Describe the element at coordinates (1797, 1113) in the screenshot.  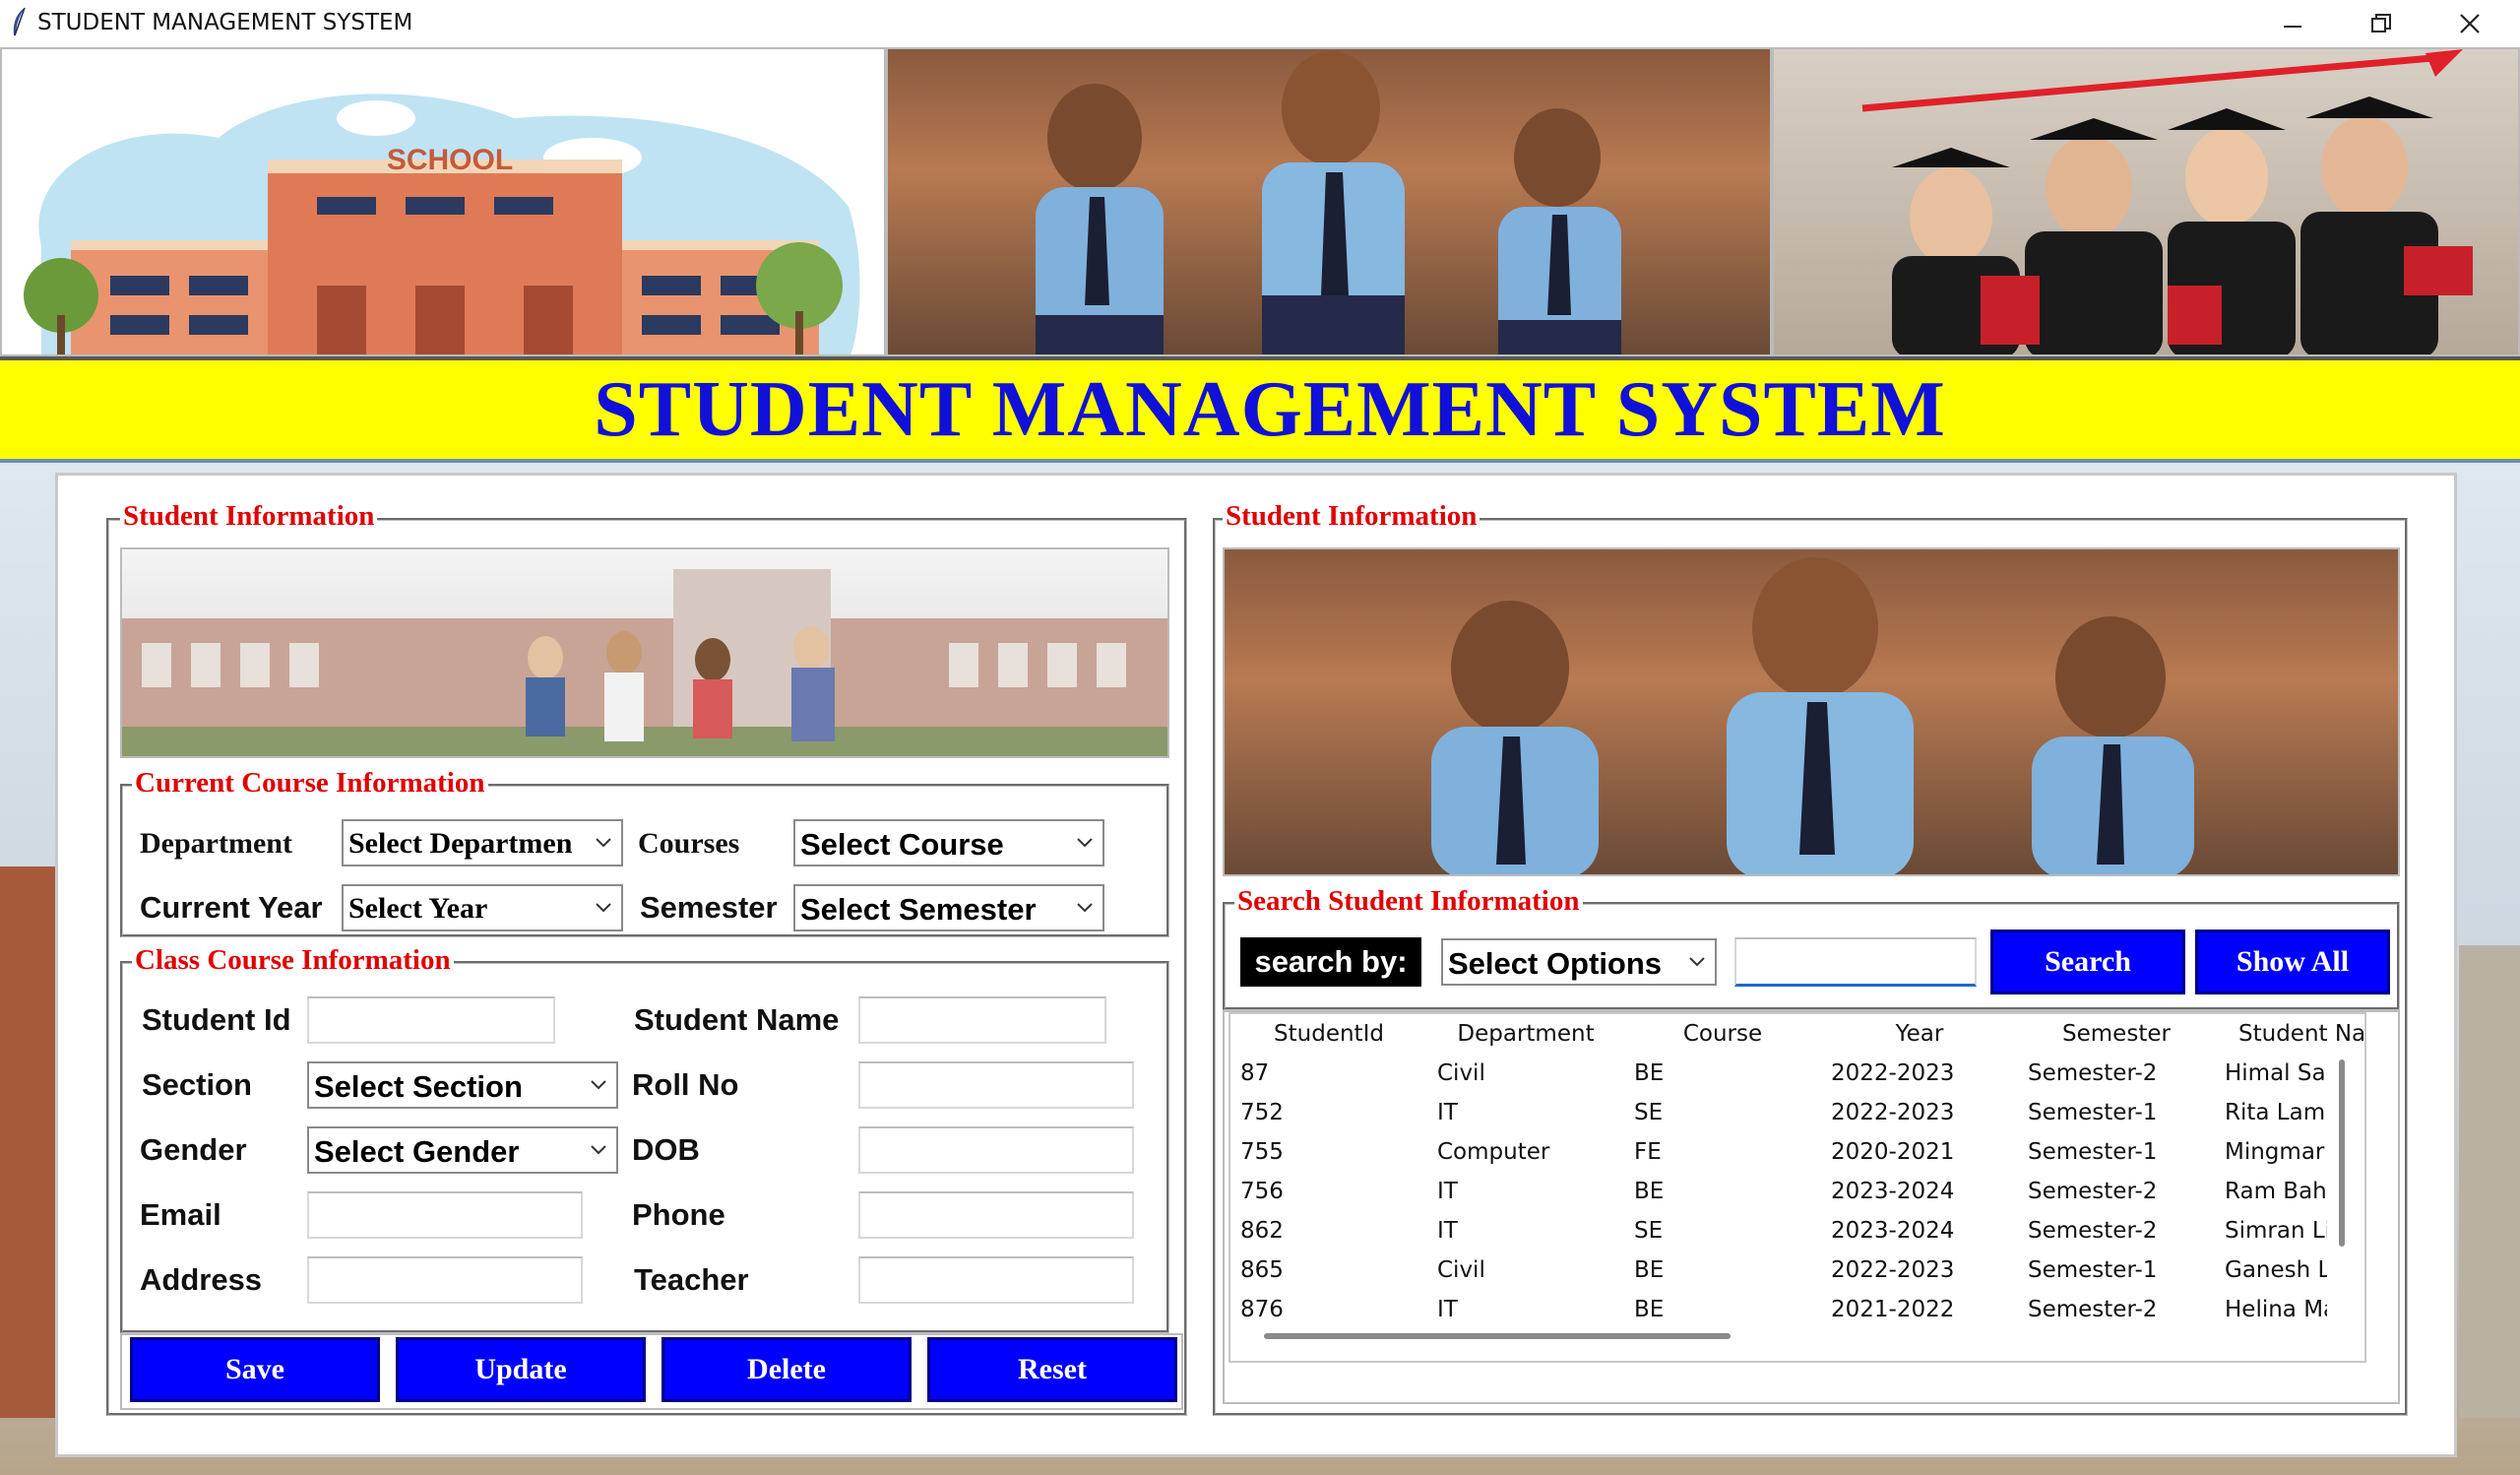
I see `table-row: 752 IT SE 2022-2023 Semester-1 Rita Lamichh` at that location.